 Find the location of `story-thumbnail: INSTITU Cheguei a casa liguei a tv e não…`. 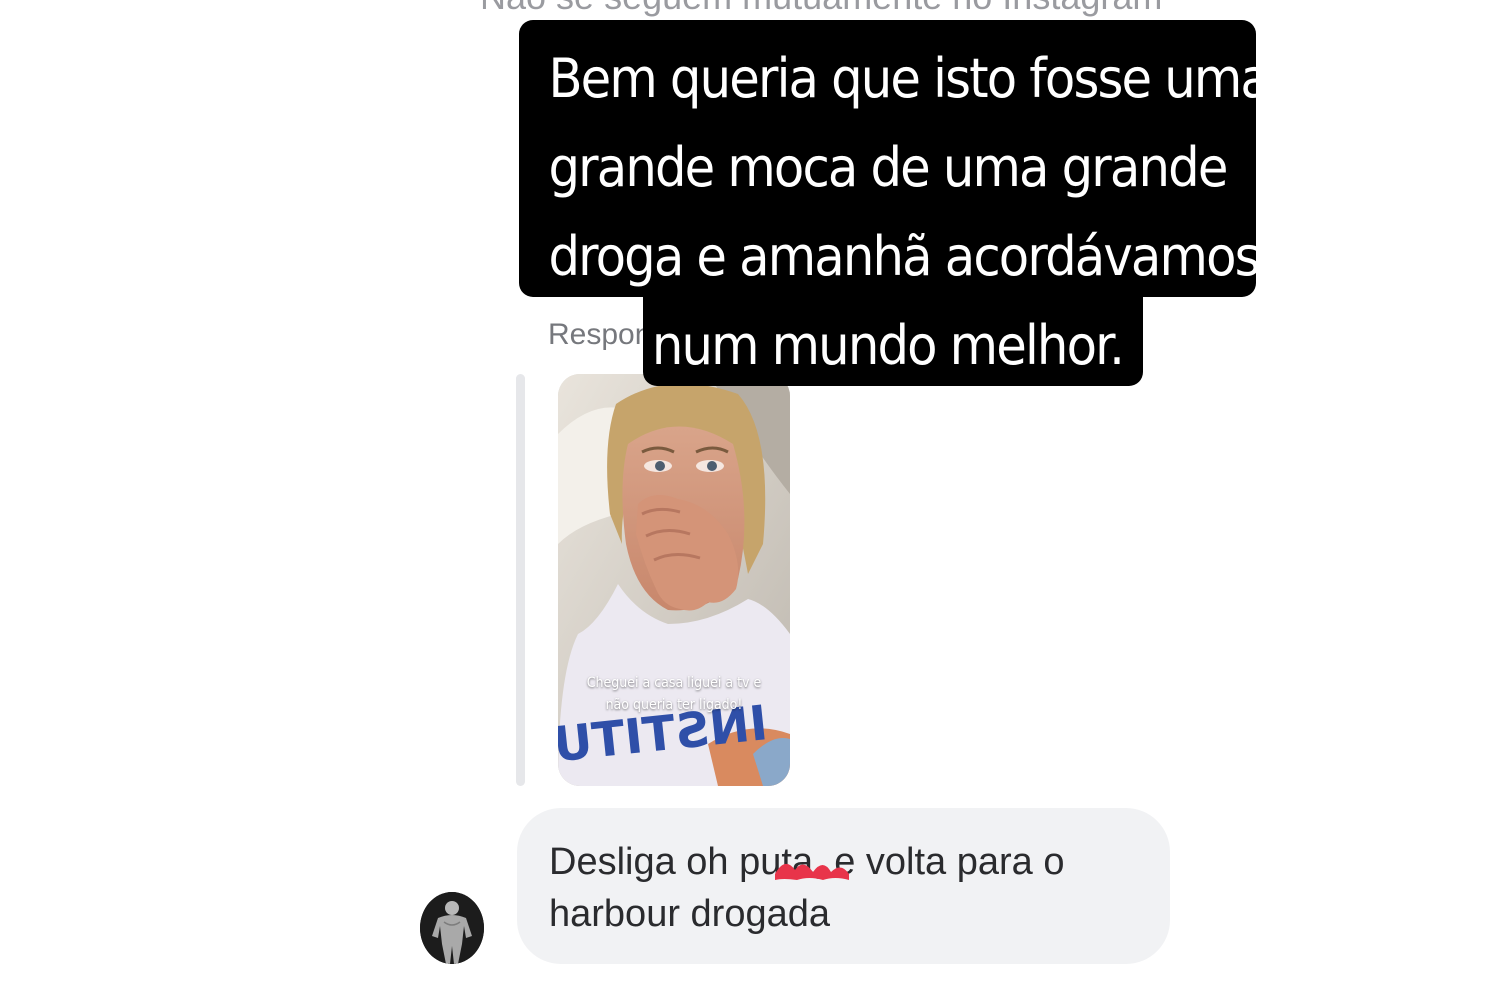

story-thumbnail: INSTITU Cheguei a casa liguei a tv e não… is located at coordinates (674, 580).